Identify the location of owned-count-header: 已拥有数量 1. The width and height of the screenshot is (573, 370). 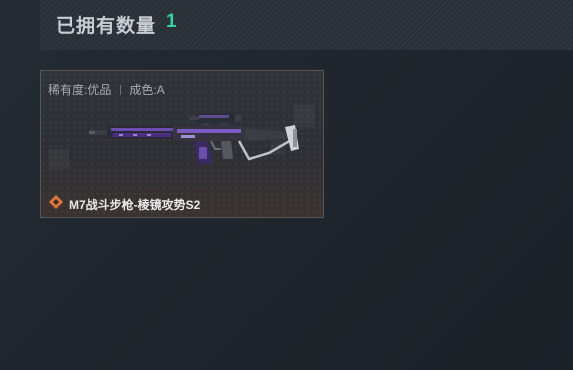
(306, 25).